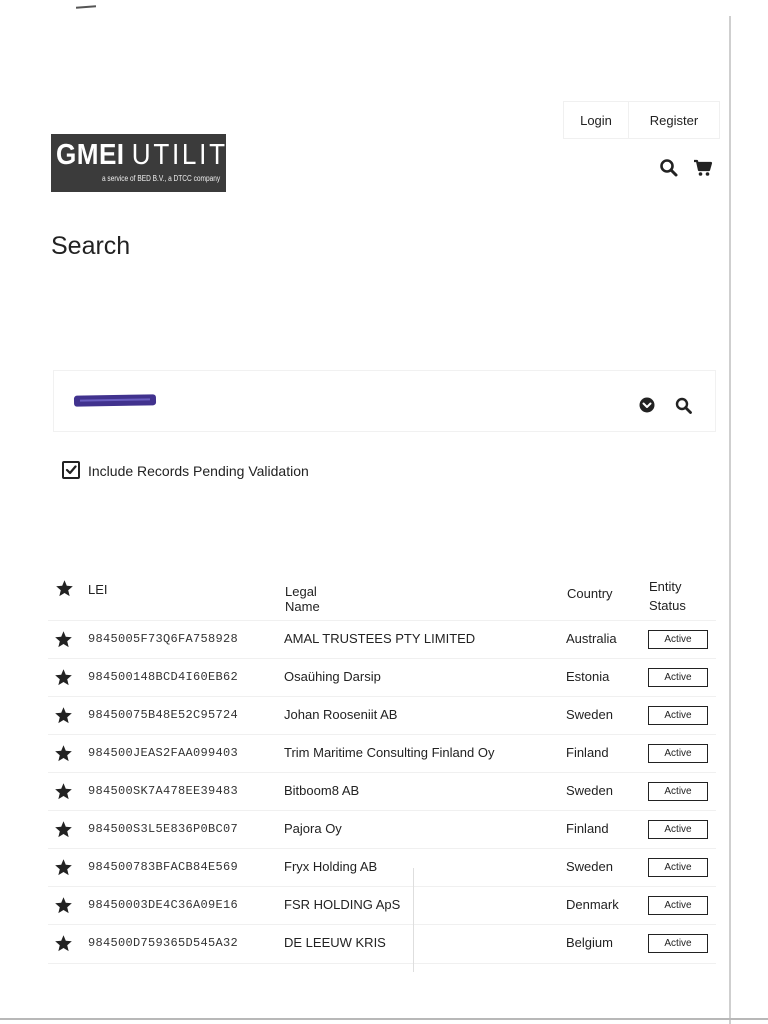 Image resolution: width=768 pixels, height=1024 pixels. Describe the element at coordinates (313, 828) in the screenshot. I see `legal-name-cell: Pajora Oy` at that location.